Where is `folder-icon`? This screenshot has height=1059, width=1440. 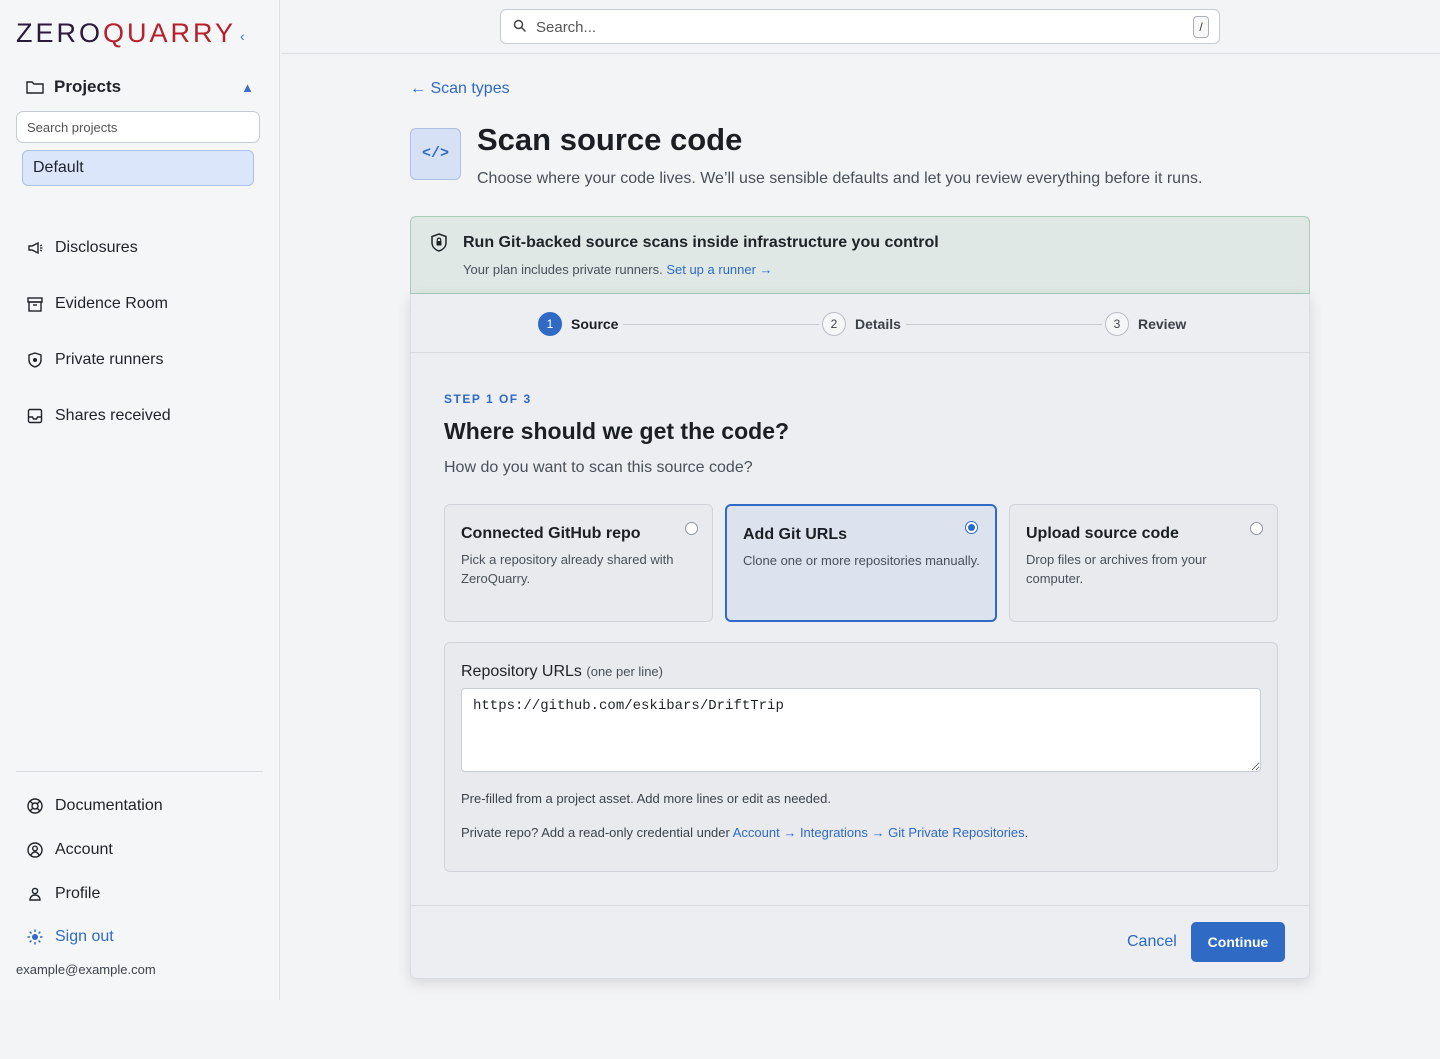
folder-icon is located at coordinates (35, 87).